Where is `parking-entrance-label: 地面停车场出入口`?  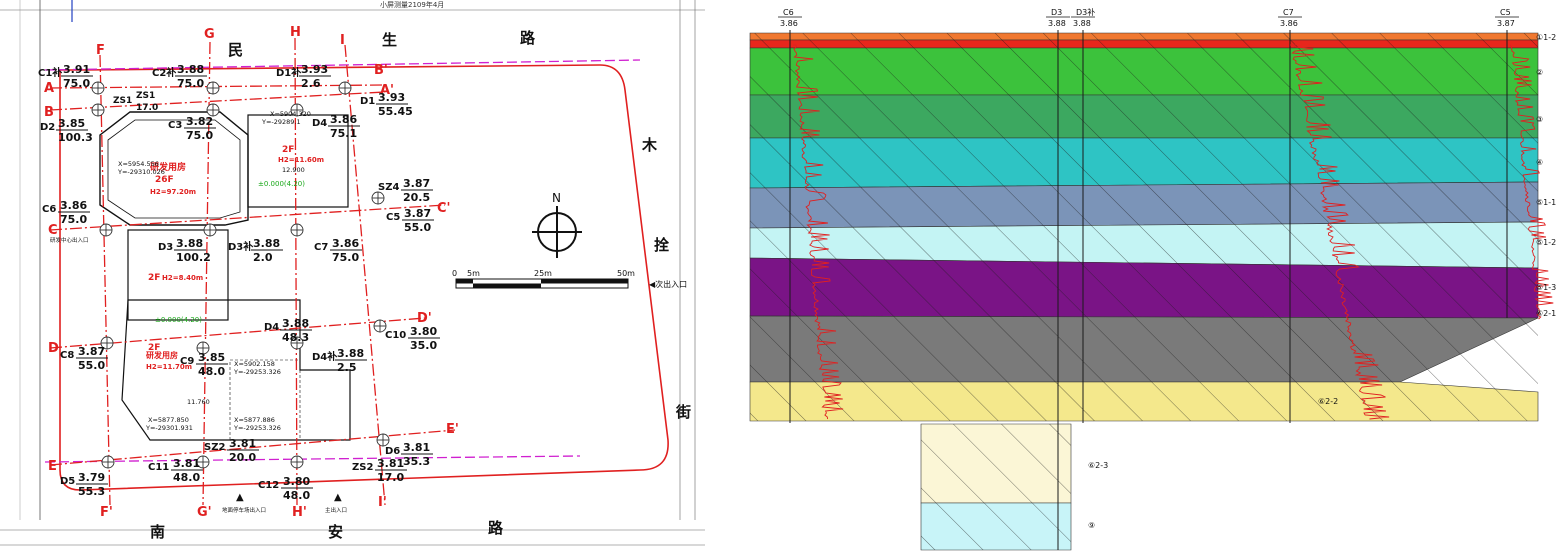 parking-entrance-label: 地面停车场出入口 is located at coordinates (244, 510).